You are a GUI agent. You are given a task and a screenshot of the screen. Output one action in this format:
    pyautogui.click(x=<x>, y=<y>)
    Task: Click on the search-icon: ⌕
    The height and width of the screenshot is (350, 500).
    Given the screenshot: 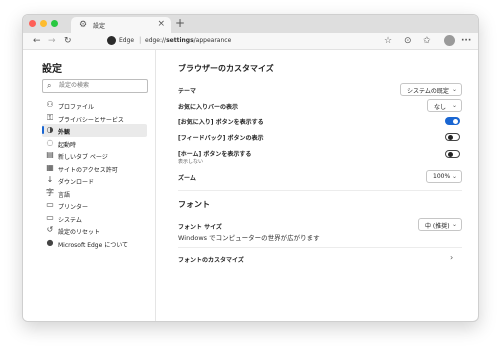 What is the action you would take?
    pyautogui.click(x=49, y=85)
    